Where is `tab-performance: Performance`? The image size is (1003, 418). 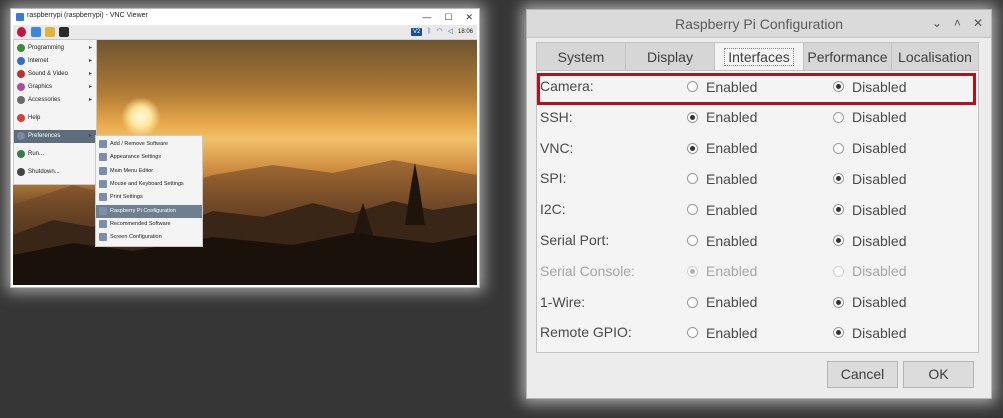 tab-performance: Performance is located at coordinates (847, 56).